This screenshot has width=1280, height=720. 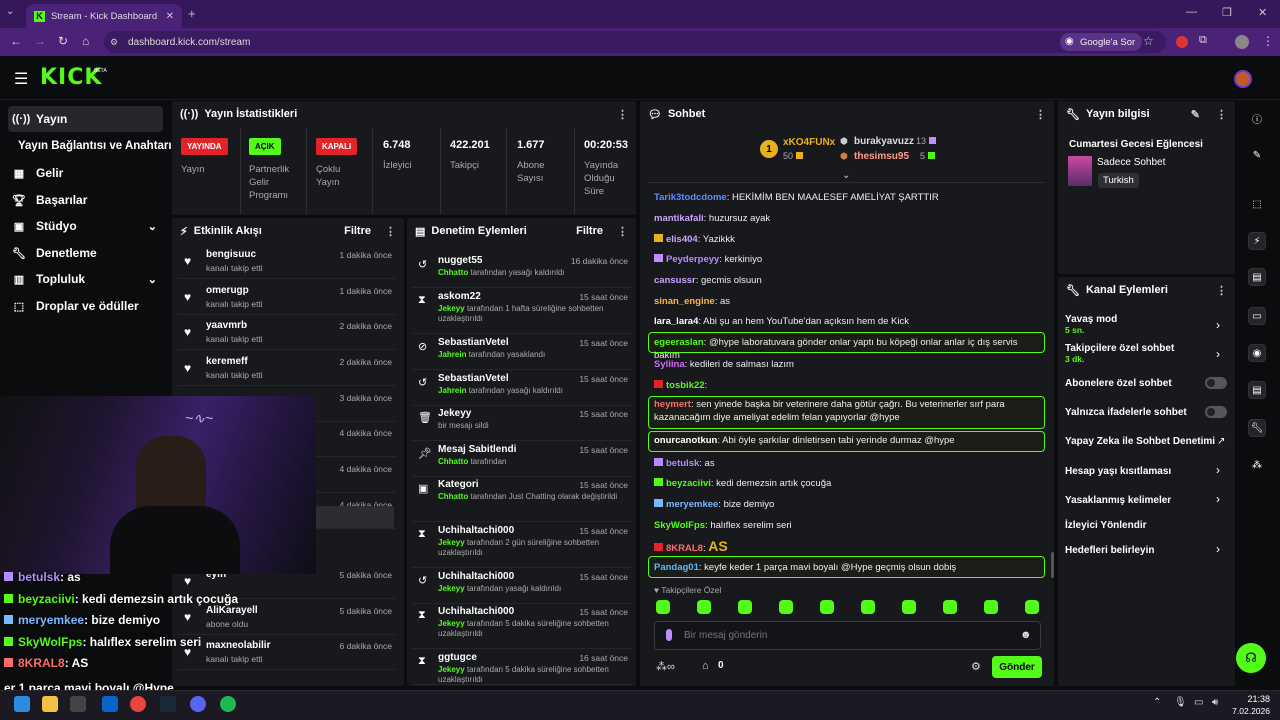 I want to click on activity-username: omerugp, so click(x=227, y=290).